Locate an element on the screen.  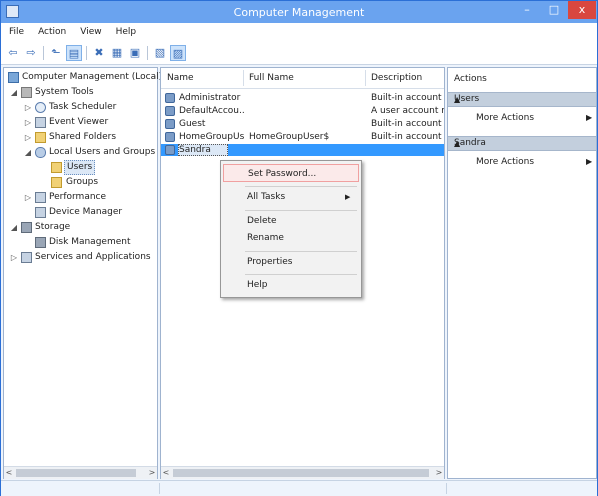
tree-item-label: Disk Management is located at coordinates (90, 242).